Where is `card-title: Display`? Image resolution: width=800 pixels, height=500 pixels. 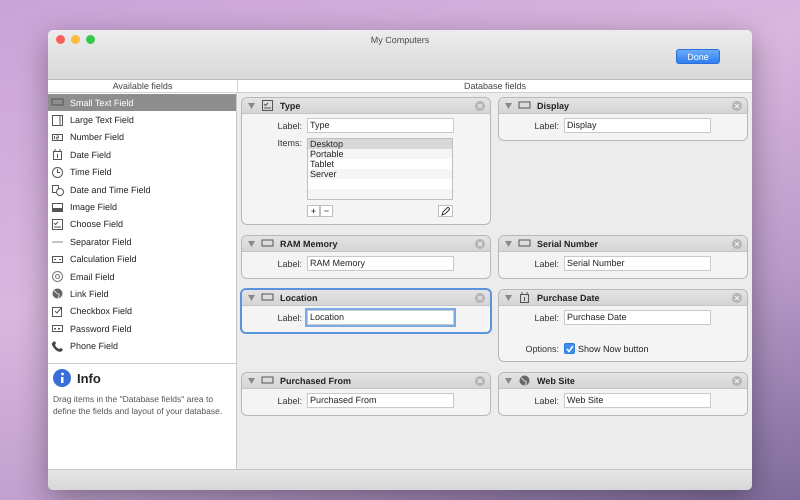
card-title: Display is located at coordinates (553, 105).